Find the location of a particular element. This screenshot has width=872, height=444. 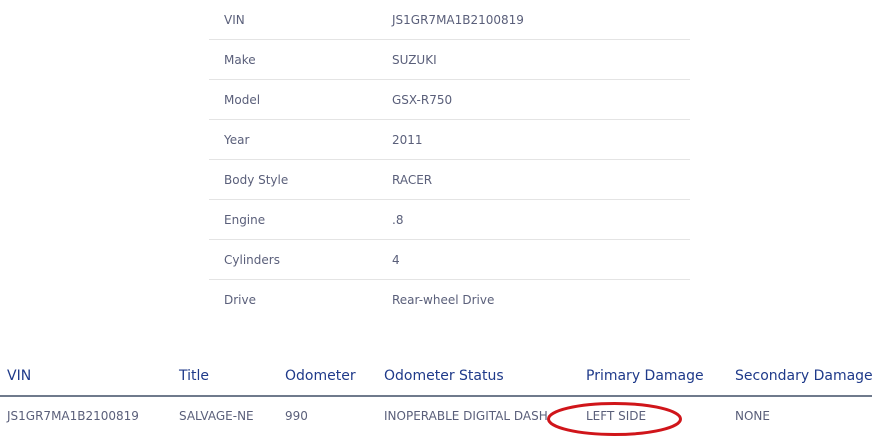

spec-row-year: Year 2011 is located at coordinates (449, 140).